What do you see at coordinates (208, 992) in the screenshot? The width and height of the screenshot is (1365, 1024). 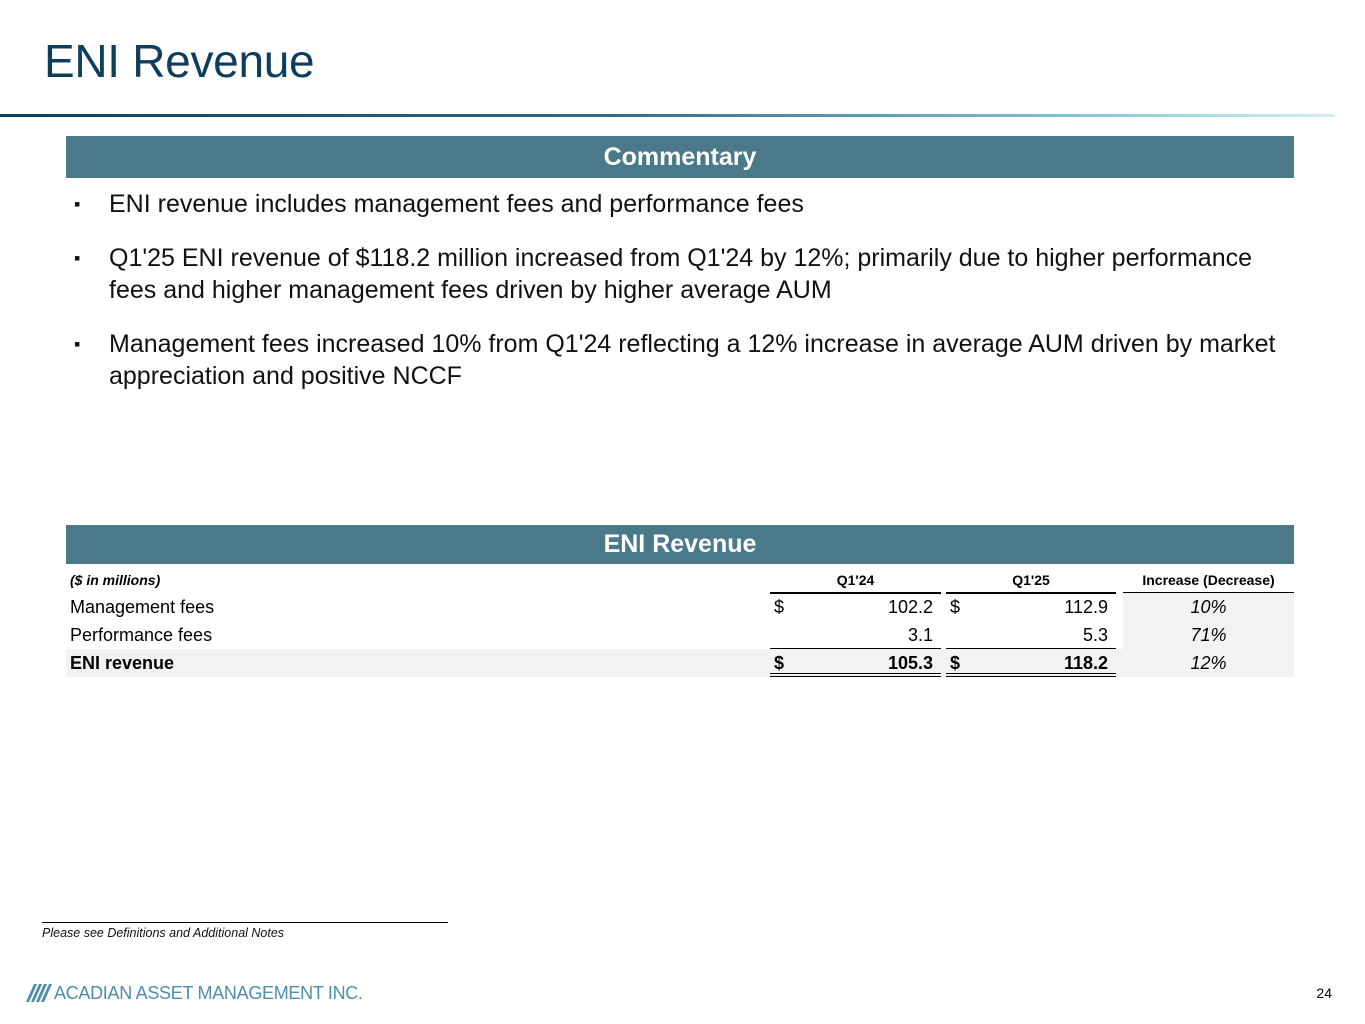 I see `logo-text: ACADIAN ASSET MANAGEMENT INC.` at bounding box center [208, 992].